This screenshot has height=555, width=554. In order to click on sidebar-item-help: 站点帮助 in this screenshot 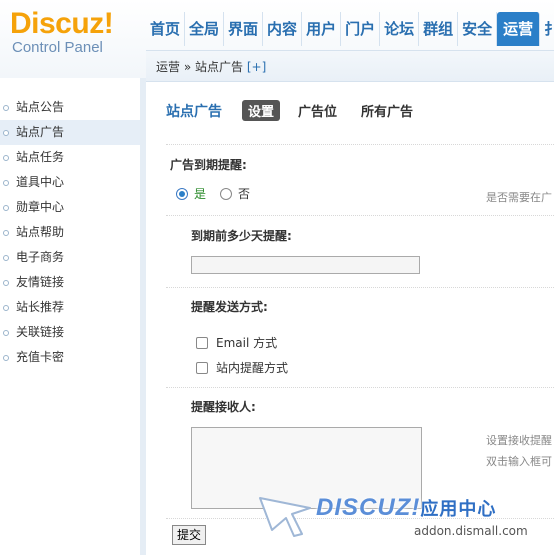, I will do `click(70, 232)`.